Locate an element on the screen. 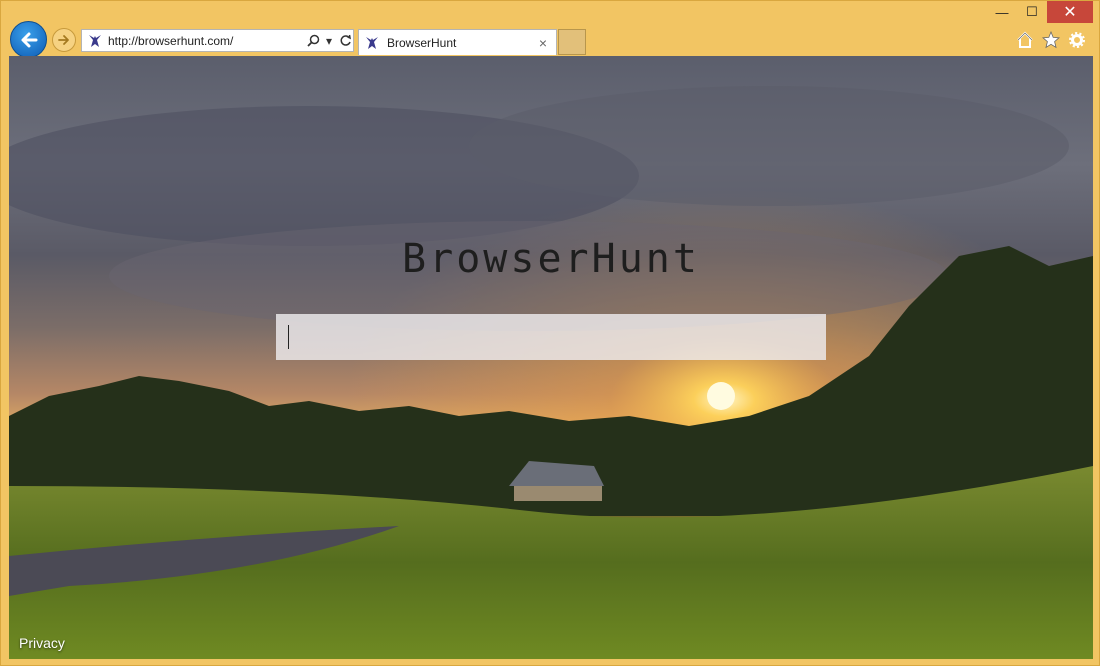 Image resolution: width=1100 pixels, height=666 pixels. back-arrow-icon is located at coordinates (29, 39).